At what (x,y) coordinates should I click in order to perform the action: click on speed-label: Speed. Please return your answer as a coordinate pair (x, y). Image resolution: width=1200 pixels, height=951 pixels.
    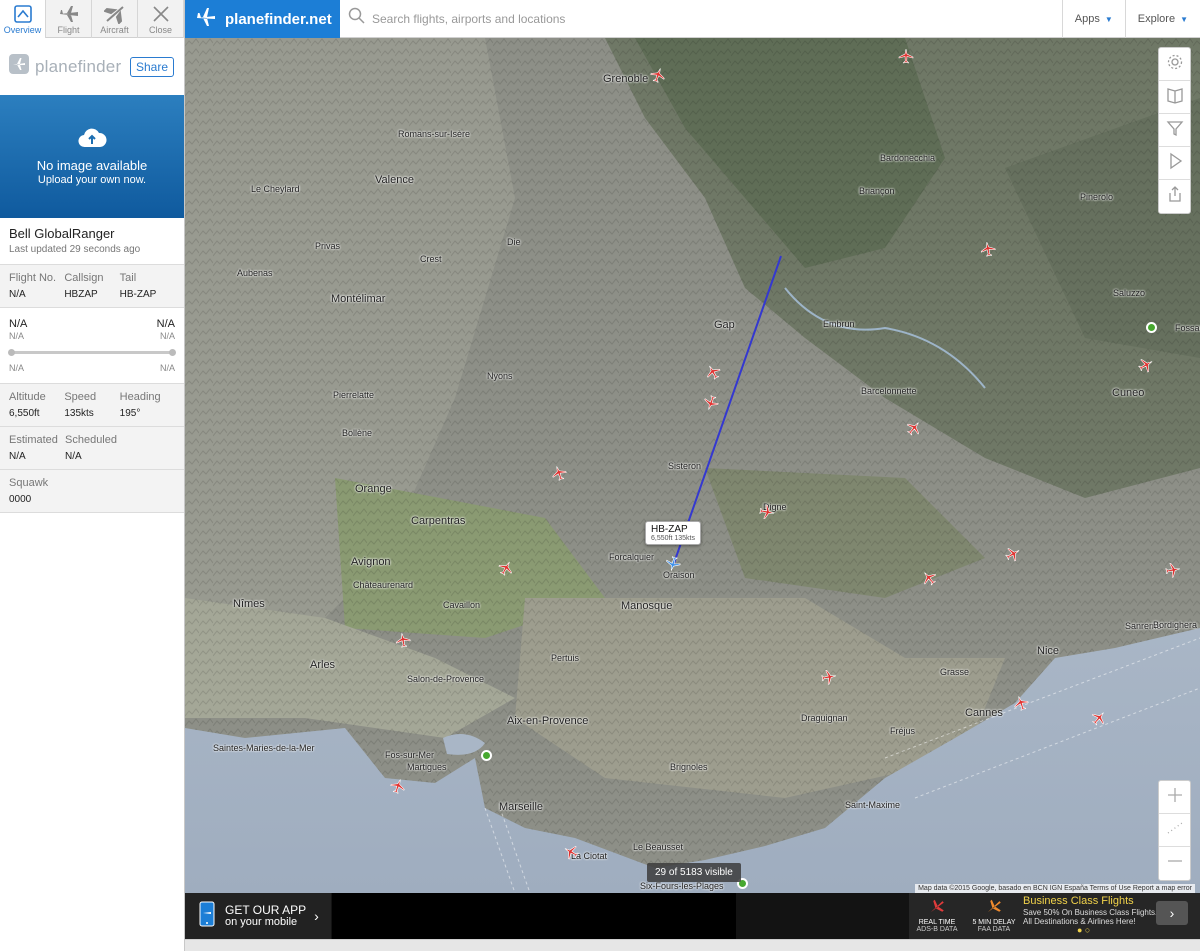
    Looking at the image, I should click on (80, 397).